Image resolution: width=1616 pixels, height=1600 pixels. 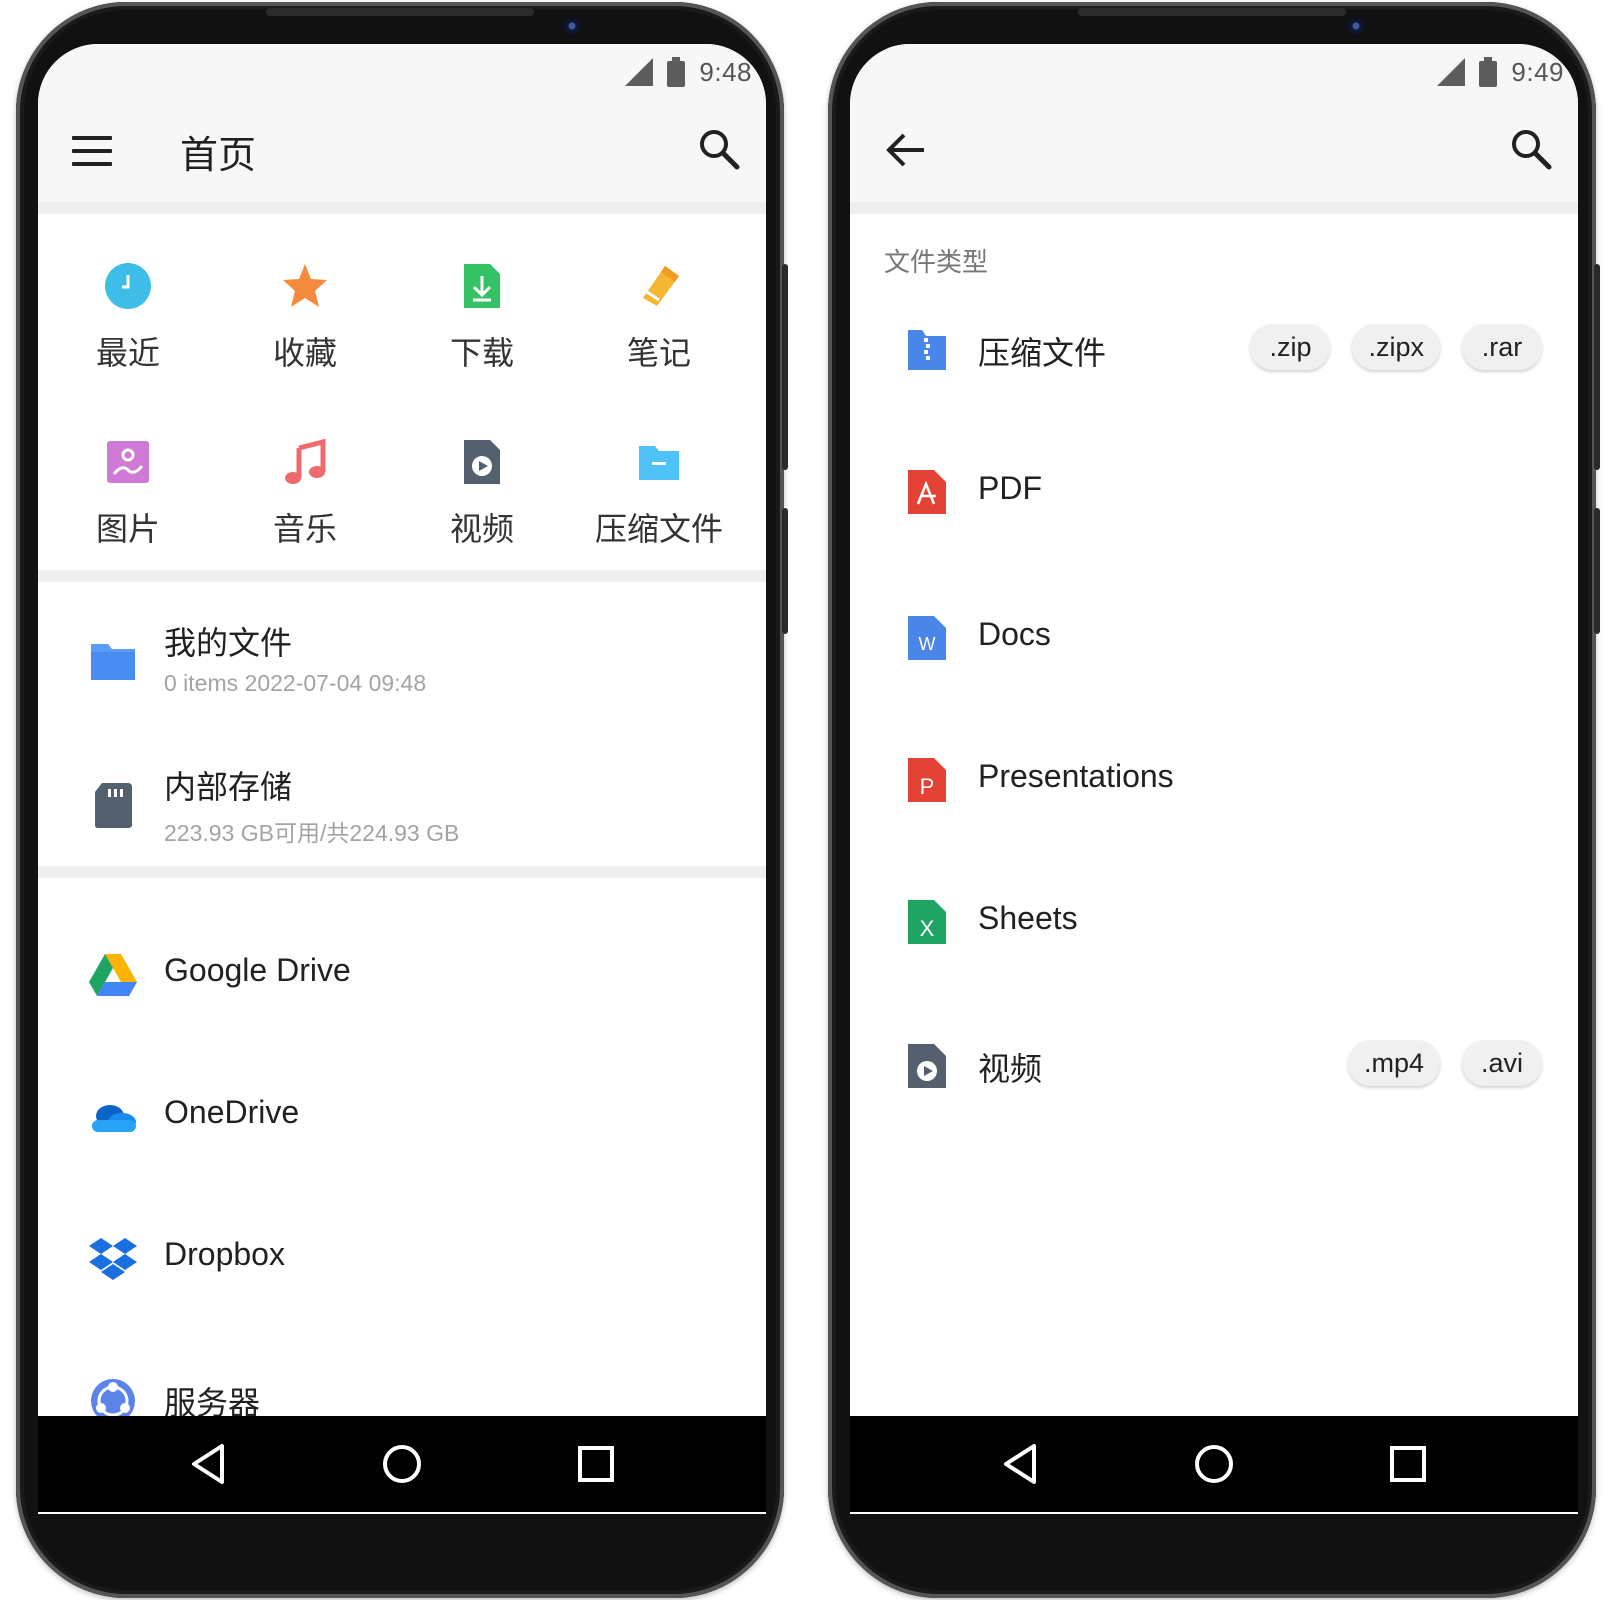 What do you see at coordinates (1214, 782) in the screenshot?
I see `type-row-presentations: P Presentations` at bounding box center [1214, 782].